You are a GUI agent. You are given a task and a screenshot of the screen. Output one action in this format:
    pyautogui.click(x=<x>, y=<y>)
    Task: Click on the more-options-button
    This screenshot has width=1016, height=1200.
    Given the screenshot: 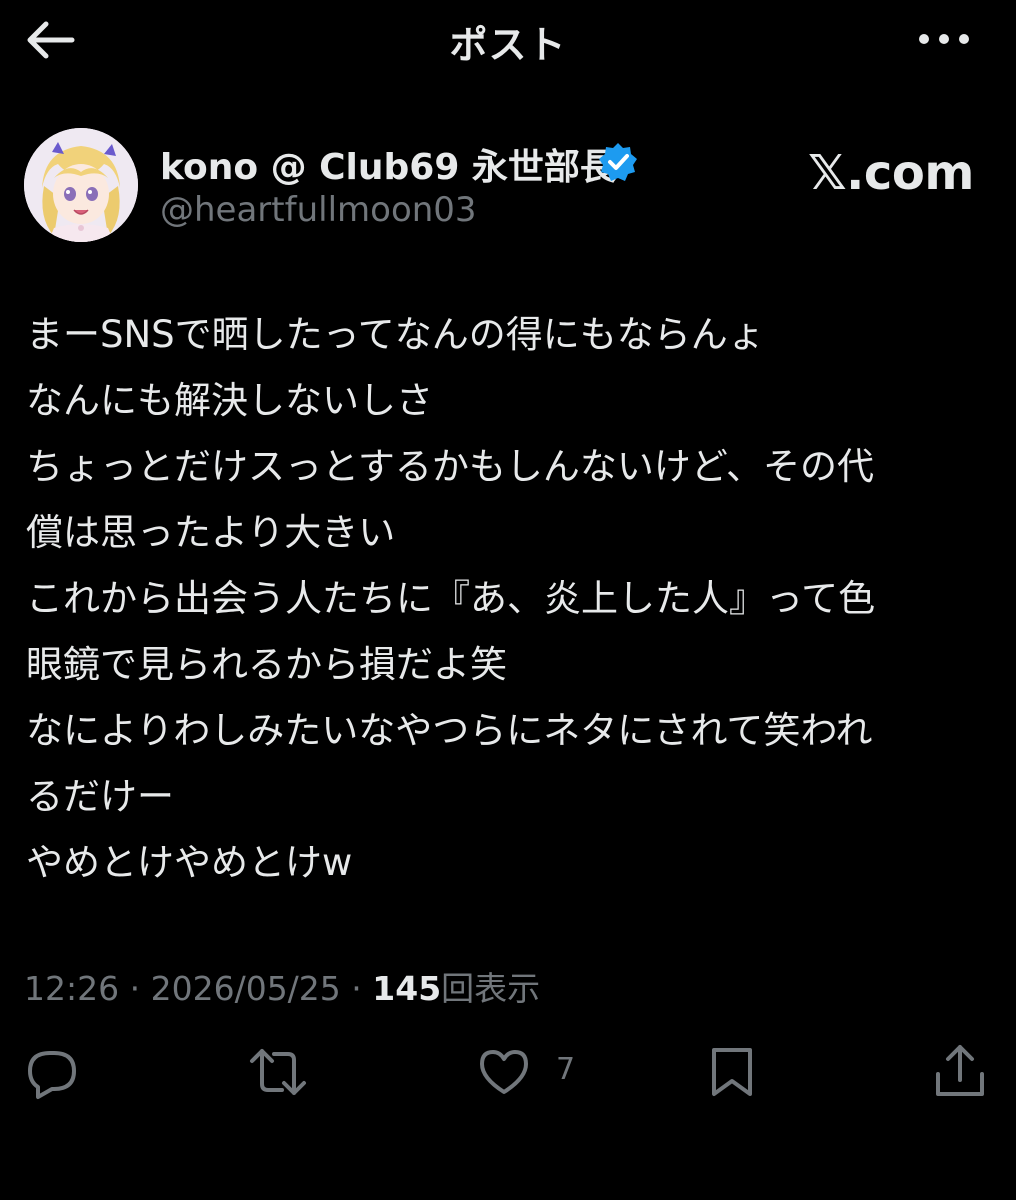 What is the action you would take?
    pyautogui.click(x=944, y=39)
    